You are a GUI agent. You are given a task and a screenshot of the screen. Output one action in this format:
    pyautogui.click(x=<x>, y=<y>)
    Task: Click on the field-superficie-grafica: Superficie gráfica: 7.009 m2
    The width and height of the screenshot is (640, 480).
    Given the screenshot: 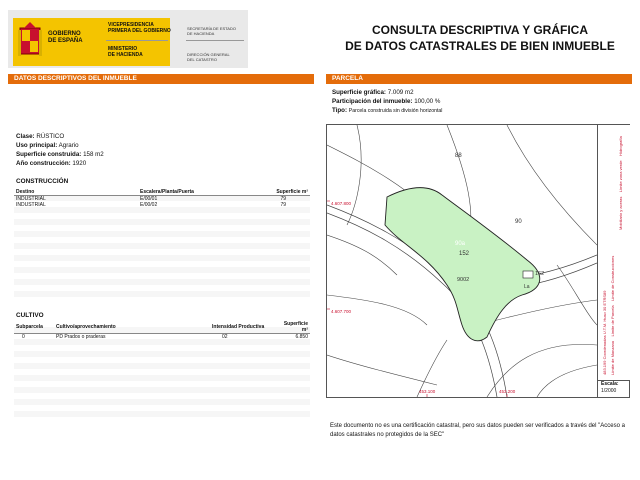 What is the action you would take?
    pyautogui.click(x=373, y=92)
    